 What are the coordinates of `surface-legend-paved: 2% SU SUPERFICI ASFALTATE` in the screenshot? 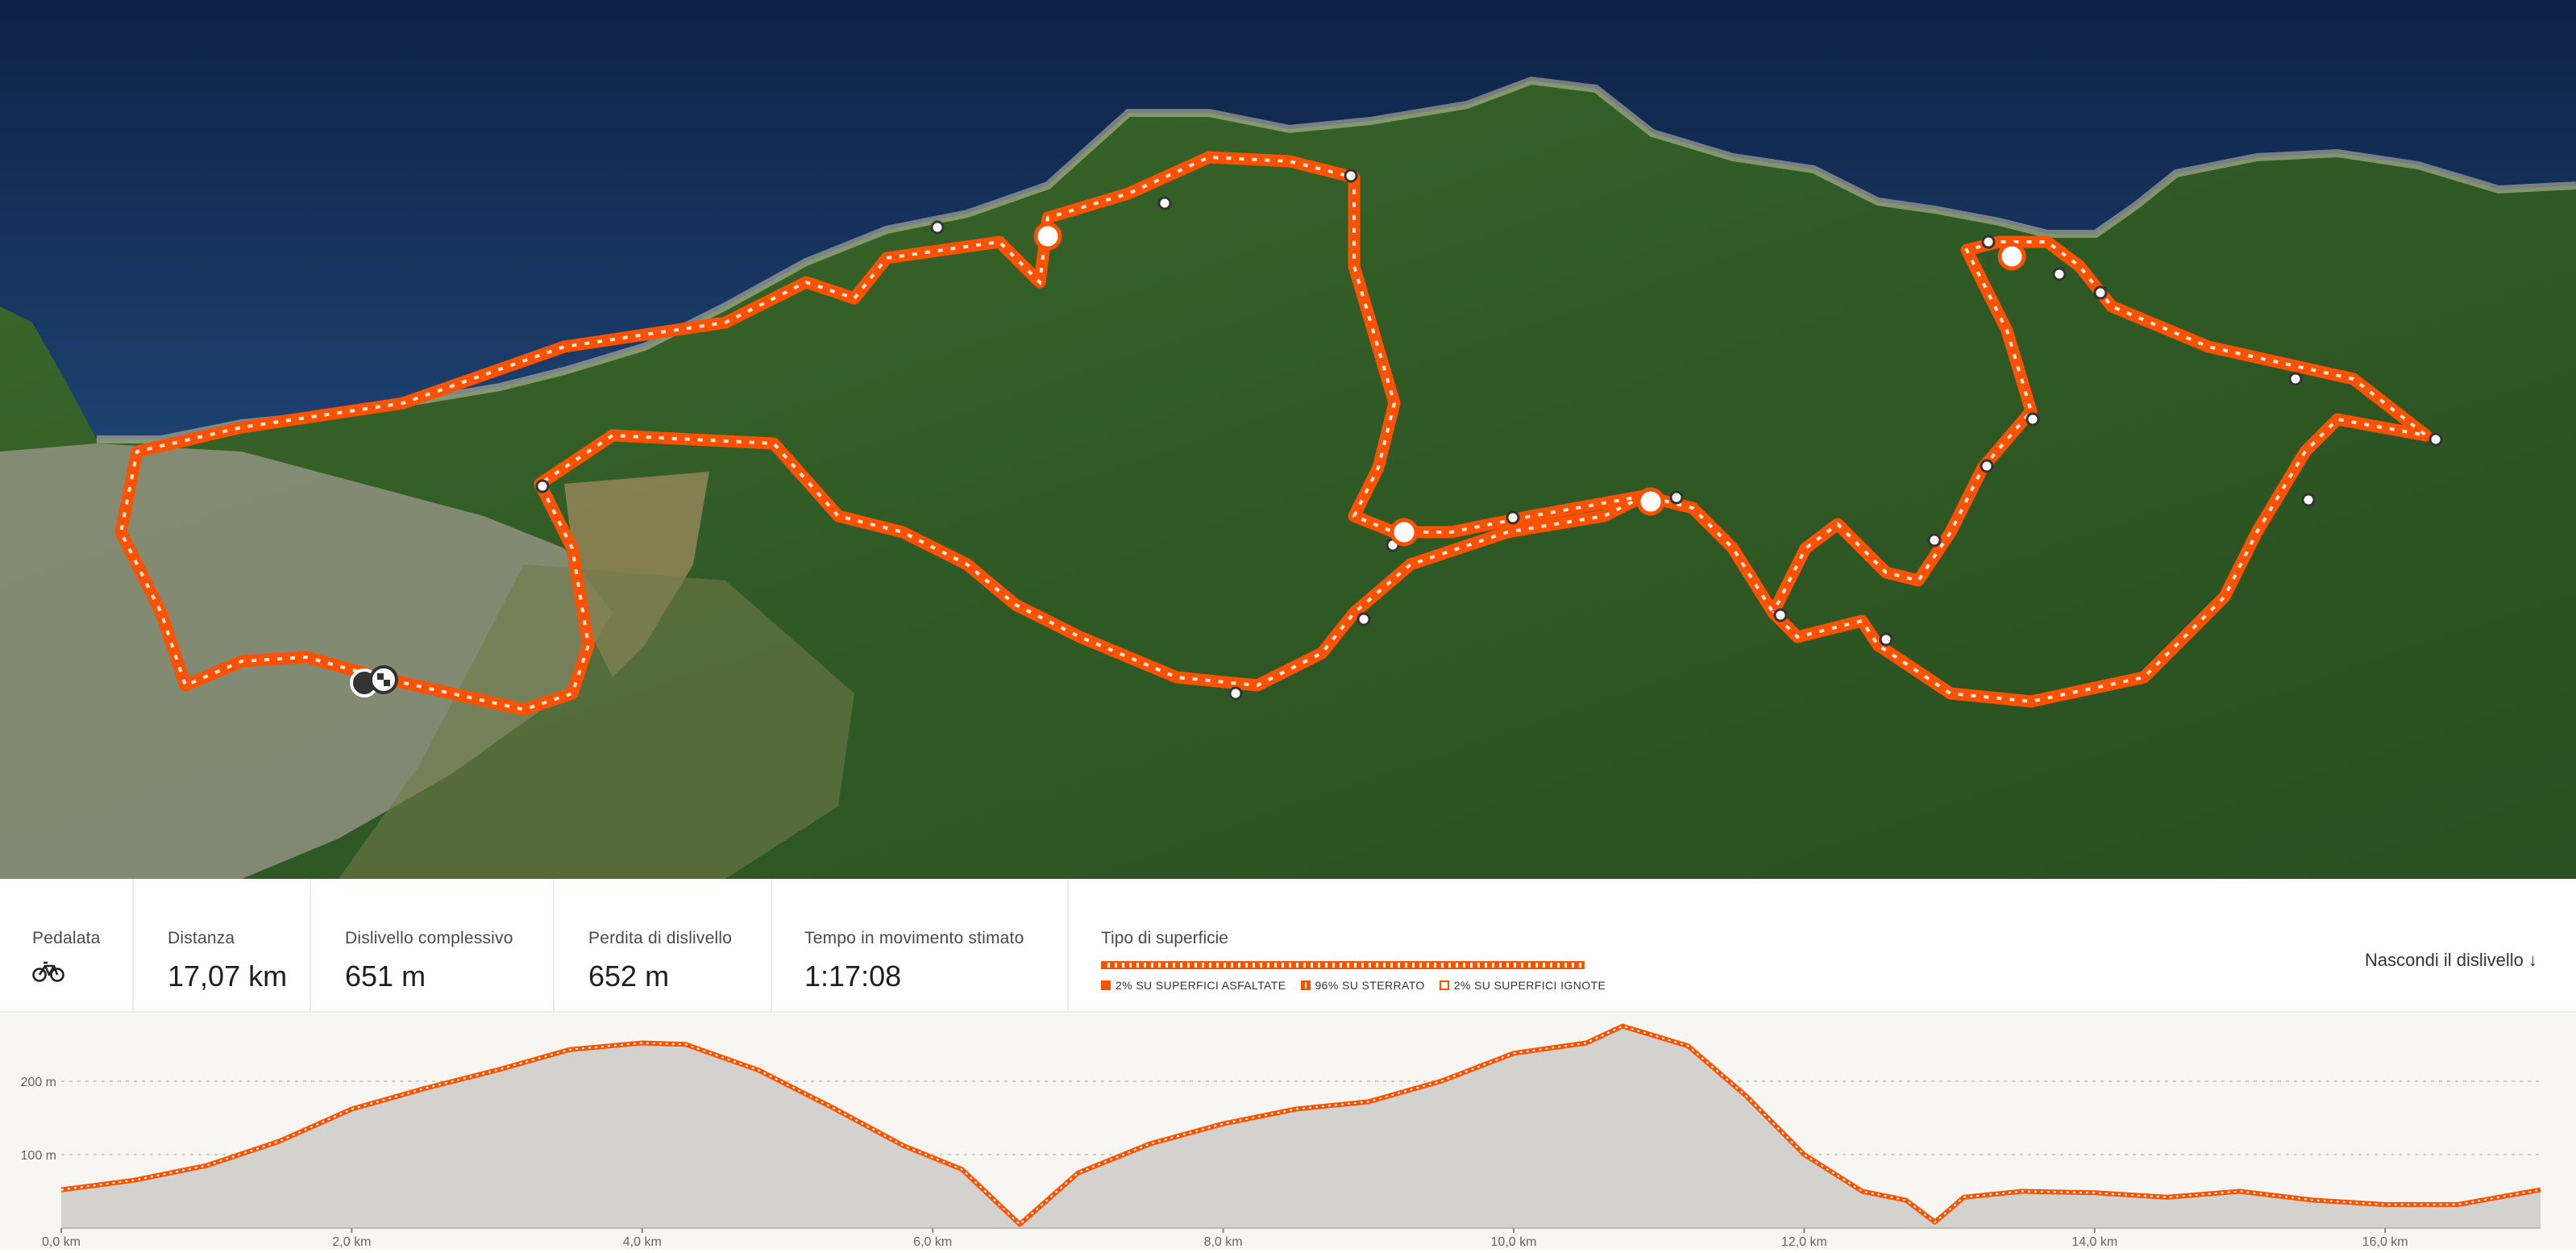 It's located at (1193, 985).